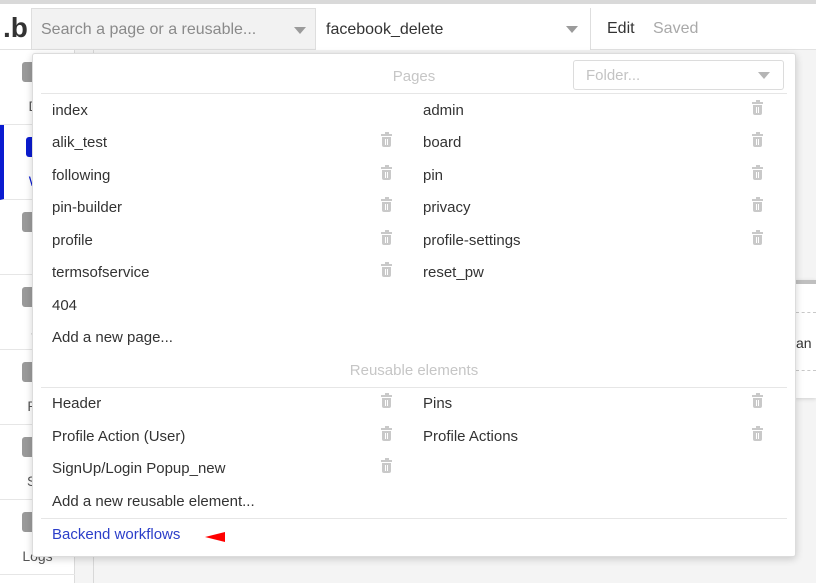  Describe the element at coordinates (65, 305) in the screenshot. I see `page-name: 404` at that location.